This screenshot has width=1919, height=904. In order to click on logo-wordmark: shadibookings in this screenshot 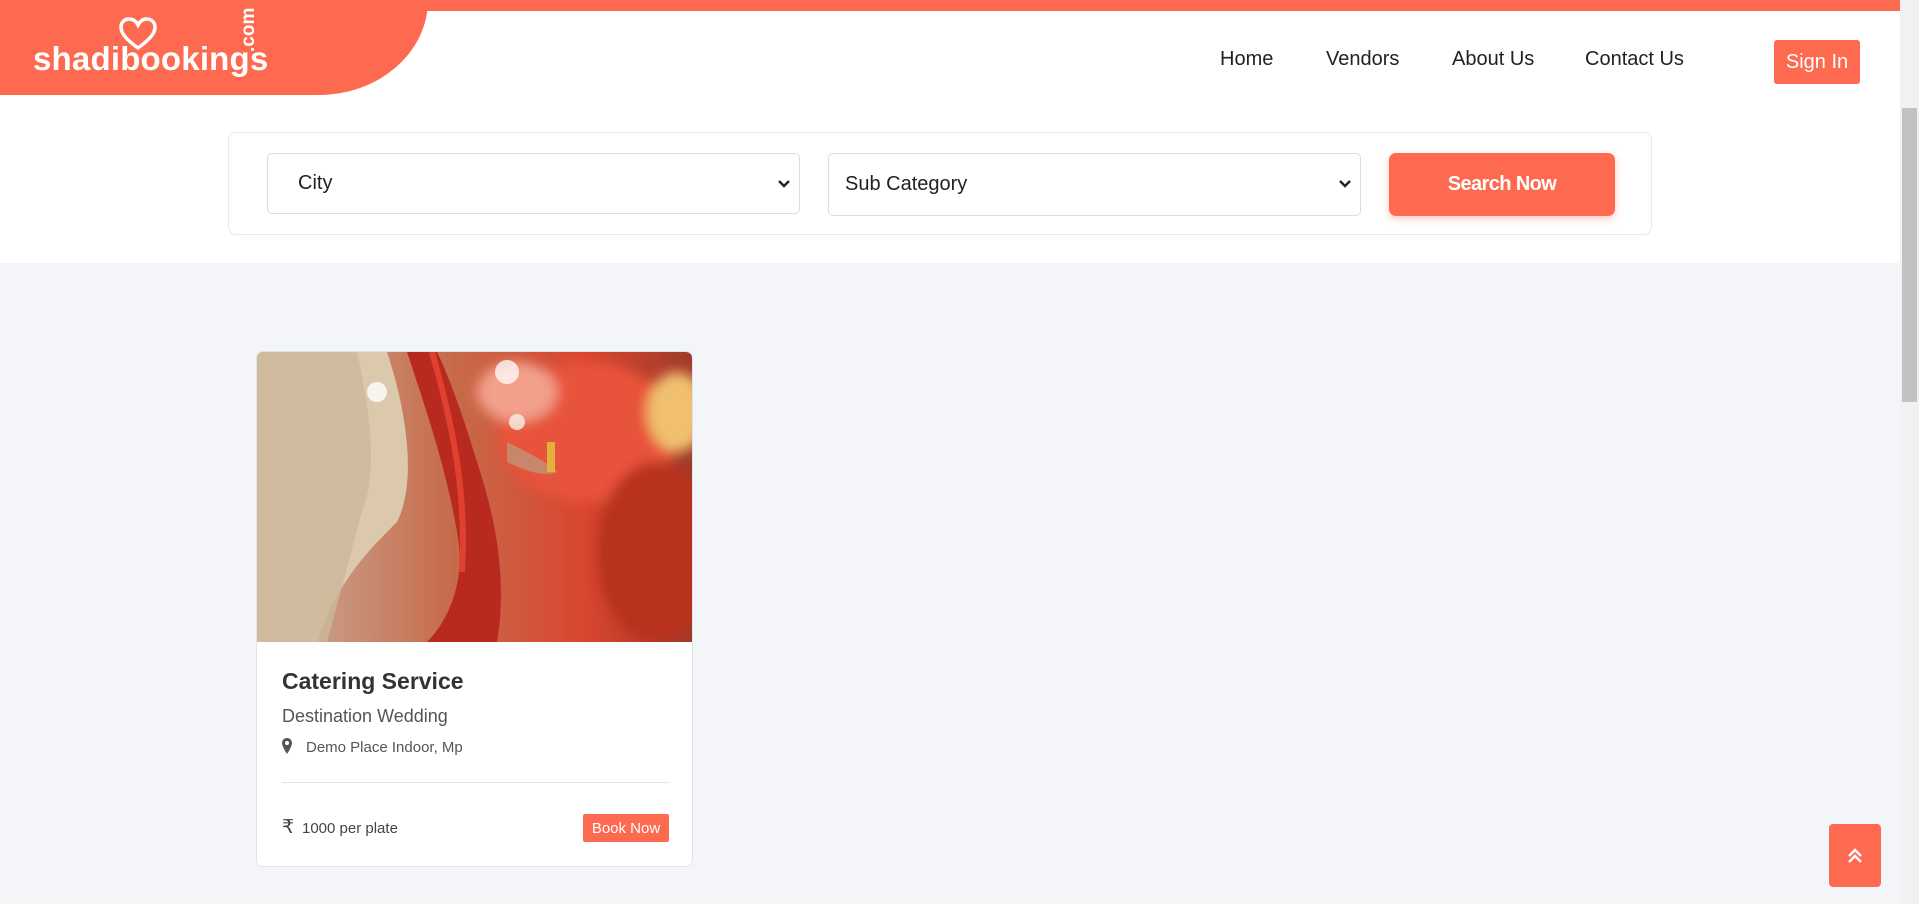, I will do `click(151, 58)`.